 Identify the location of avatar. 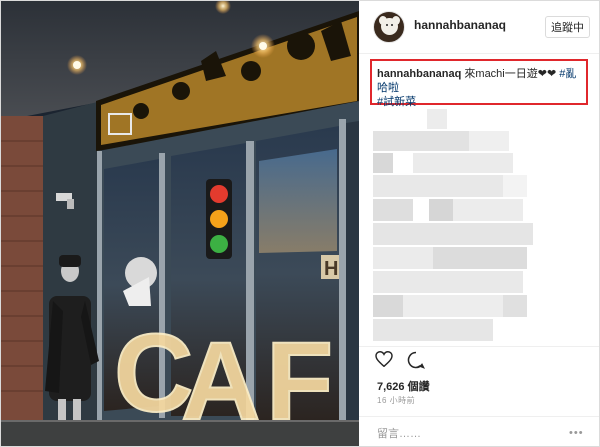
(389, 27).